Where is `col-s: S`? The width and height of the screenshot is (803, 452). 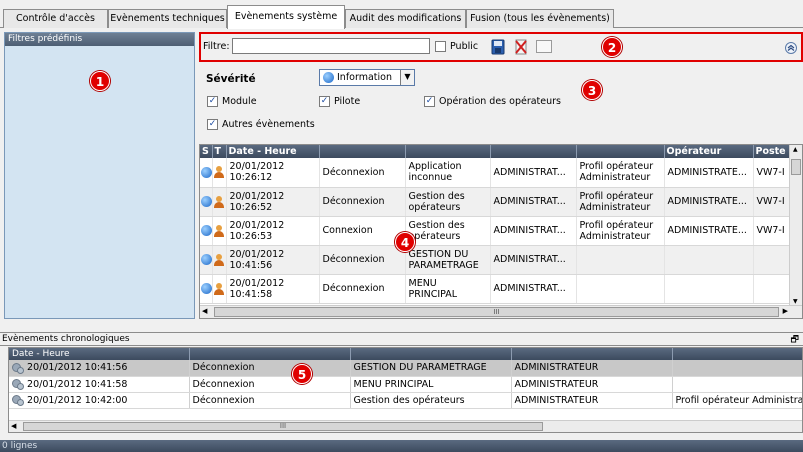
col-s: S is located at coordinates (206, 151).